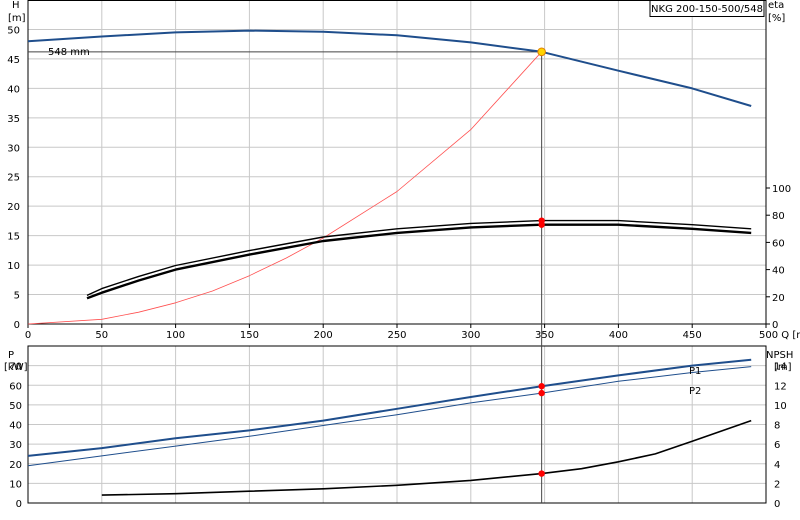 This screenshot has height=520, width=800. I want to click on h-axis-unit: [m], so click(17, 18).